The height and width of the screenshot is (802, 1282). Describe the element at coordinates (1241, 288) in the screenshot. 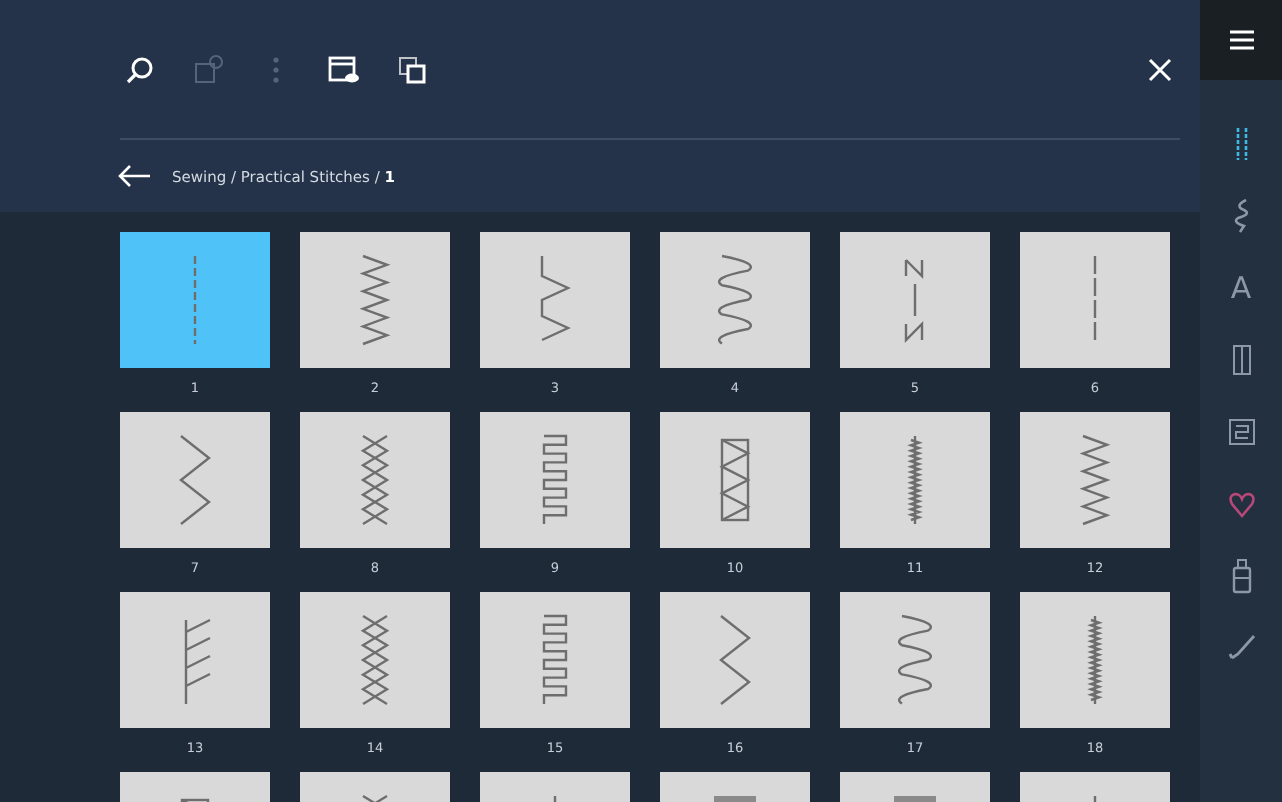

I see `category-tab: A` at that location.